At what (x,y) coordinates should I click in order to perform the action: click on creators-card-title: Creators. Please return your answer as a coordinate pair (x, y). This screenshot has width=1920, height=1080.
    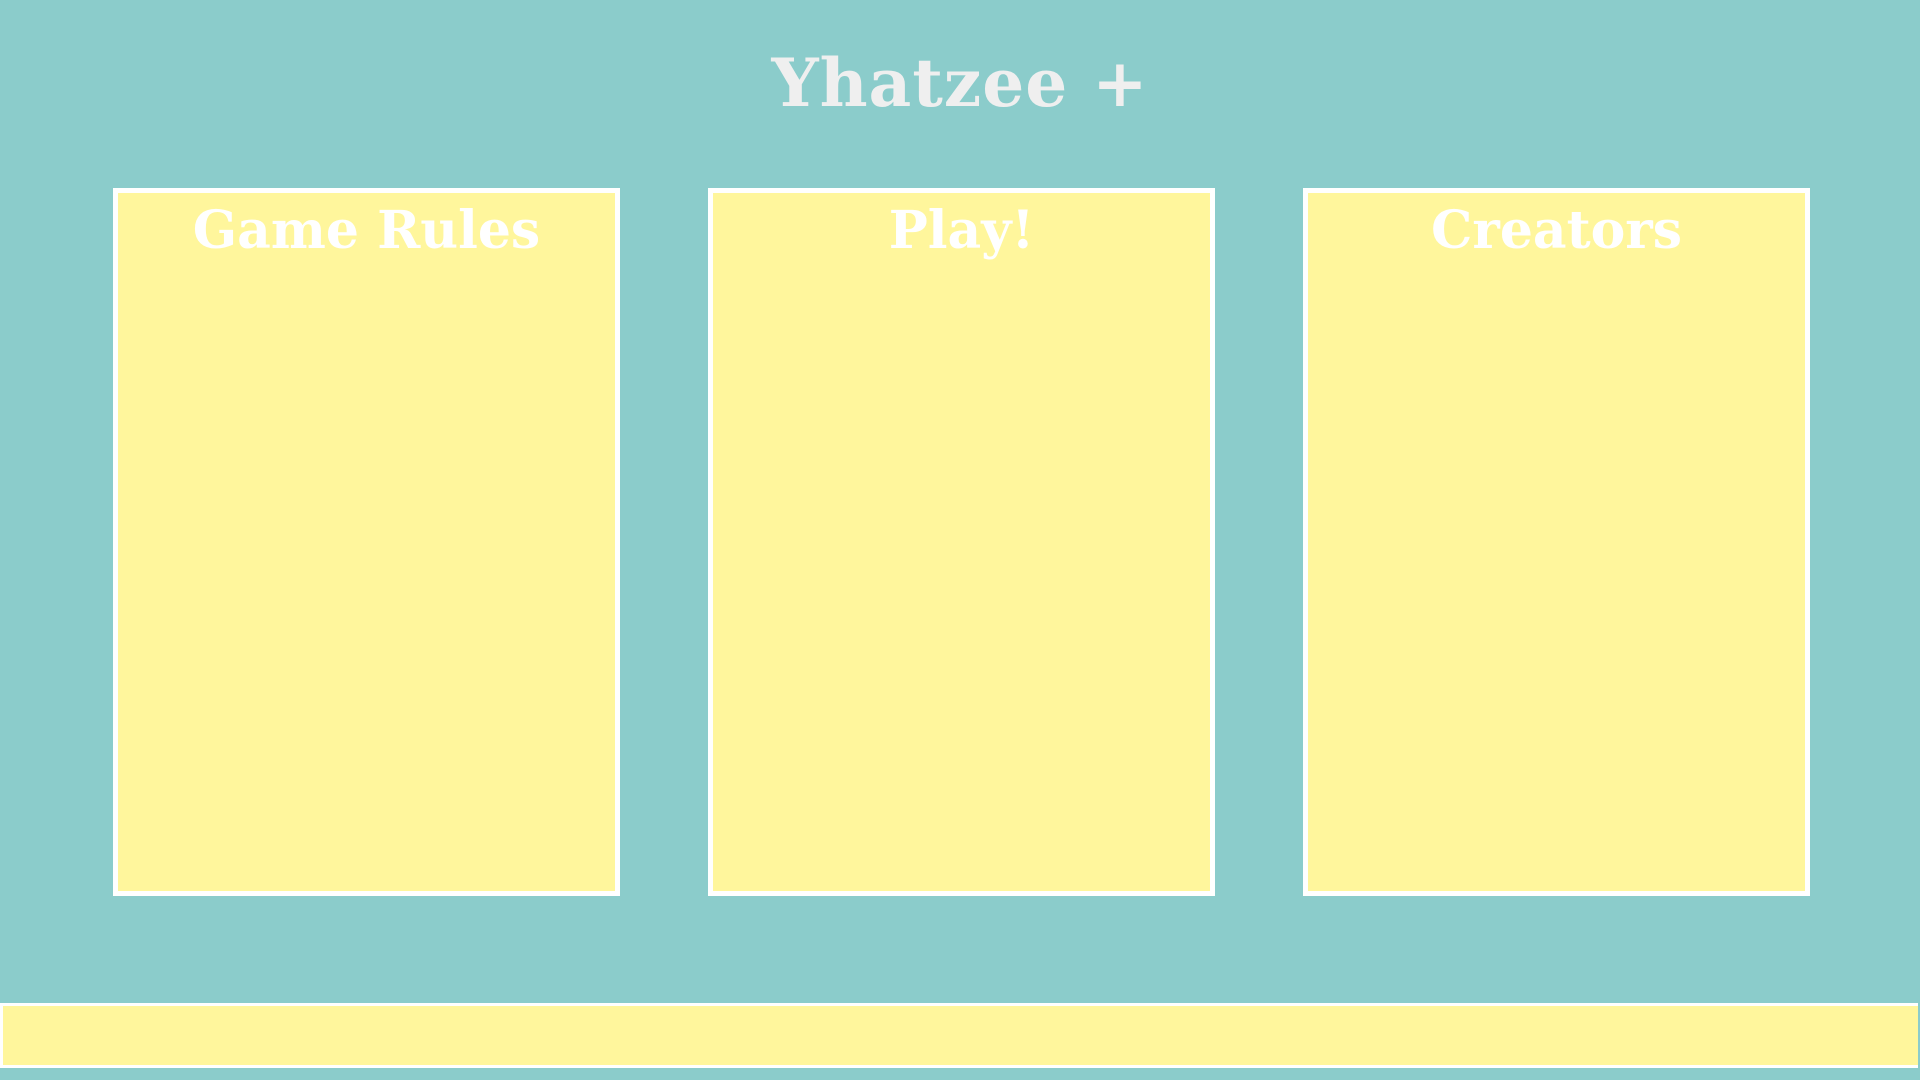
    Looking at the image, I should click on (1556, 230).